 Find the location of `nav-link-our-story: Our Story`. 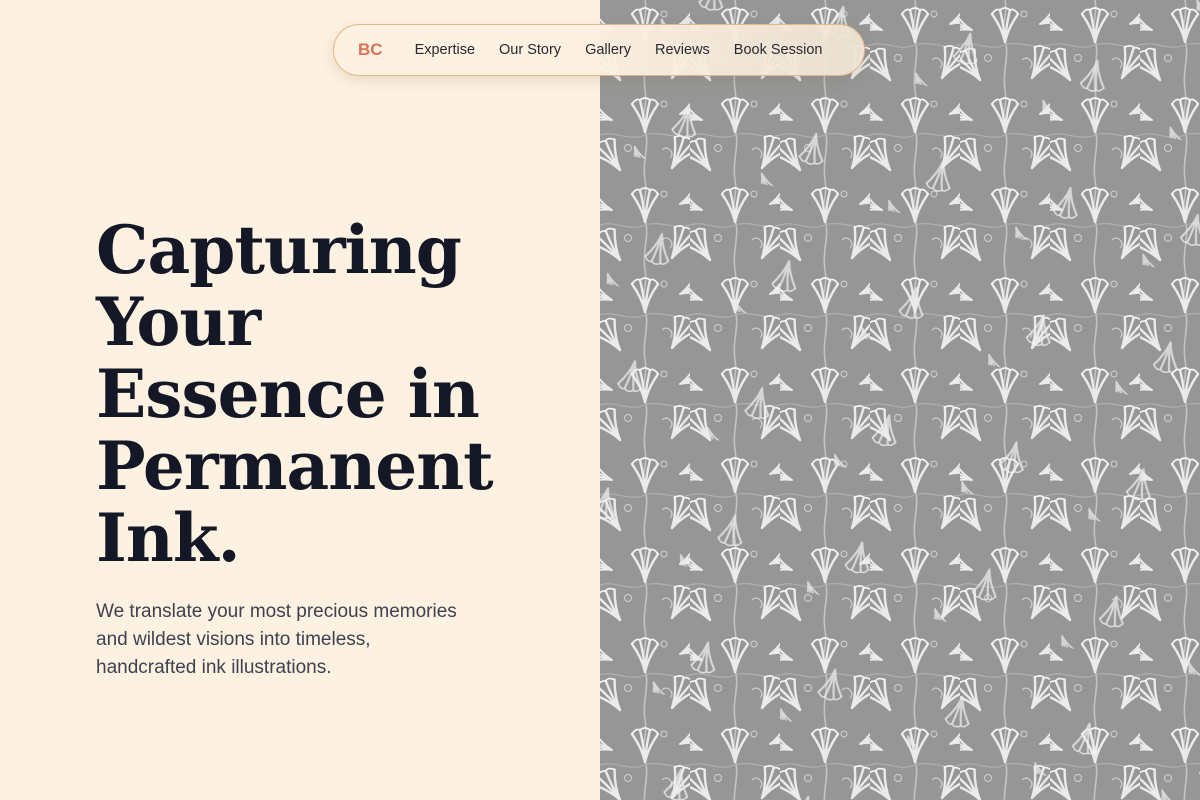

nav-link-our-story: Our Story is located at coordinates (530, 50).